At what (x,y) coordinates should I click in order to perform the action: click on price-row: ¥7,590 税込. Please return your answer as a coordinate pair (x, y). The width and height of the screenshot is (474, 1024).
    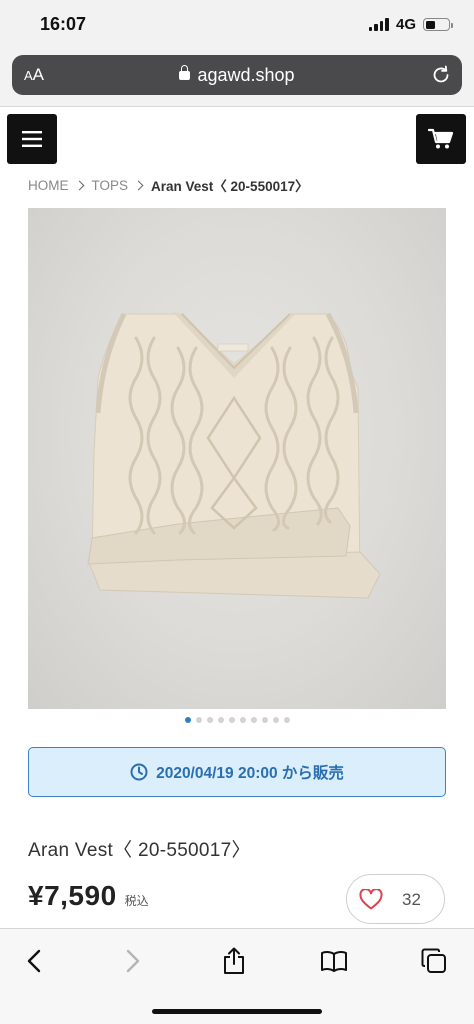
    Looking at the image, I should click on (88, 896).